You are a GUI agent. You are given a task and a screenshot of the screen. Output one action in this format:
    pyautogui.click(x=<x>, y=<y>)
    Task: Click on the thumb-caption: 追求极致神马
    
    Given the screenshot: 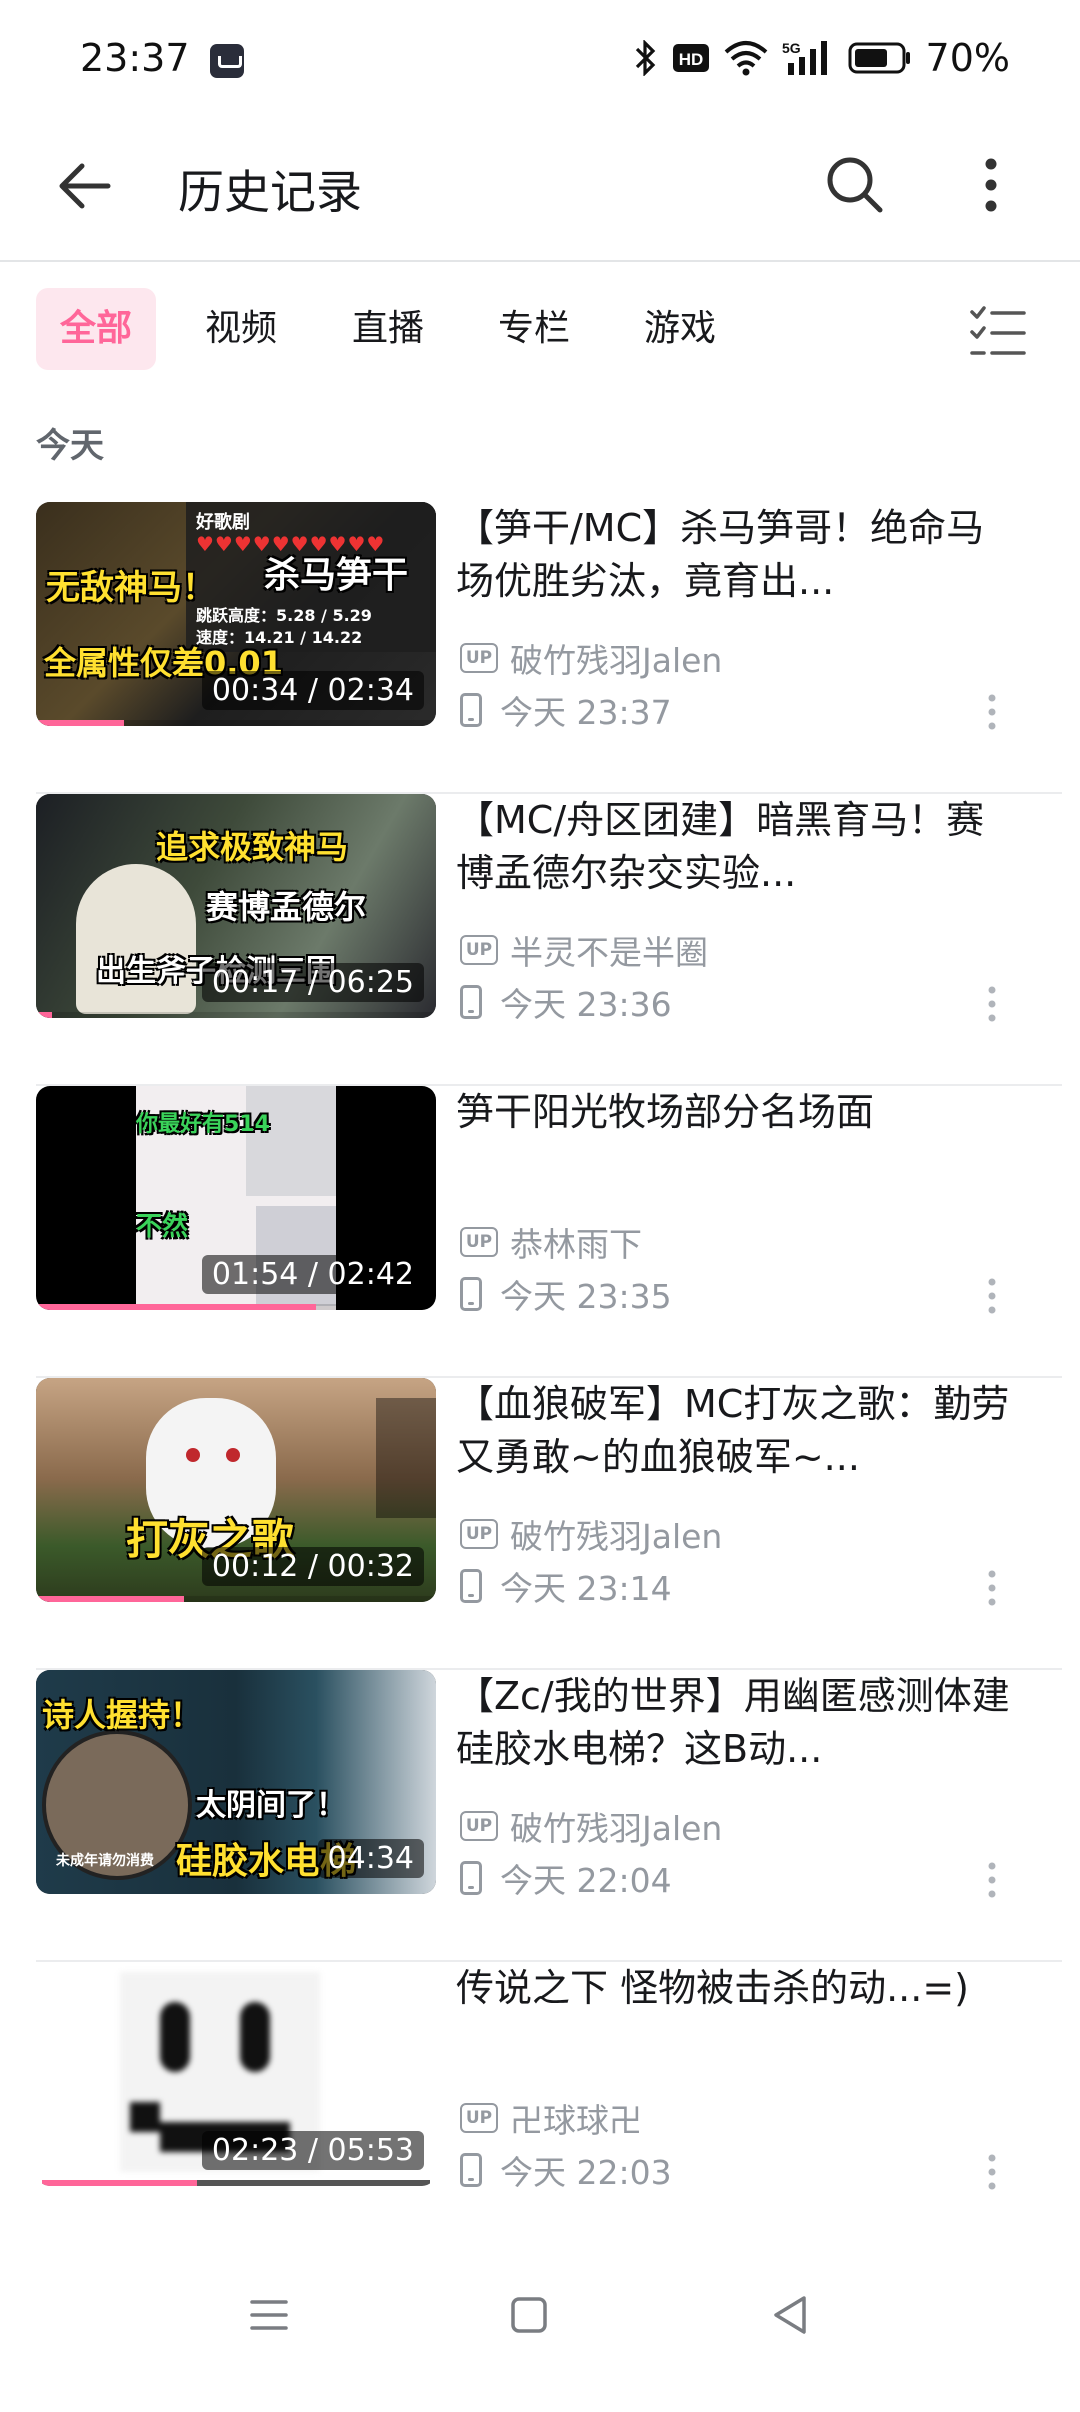 What is the action you would take?
    pyautogui.click(x=252, y=847)
    